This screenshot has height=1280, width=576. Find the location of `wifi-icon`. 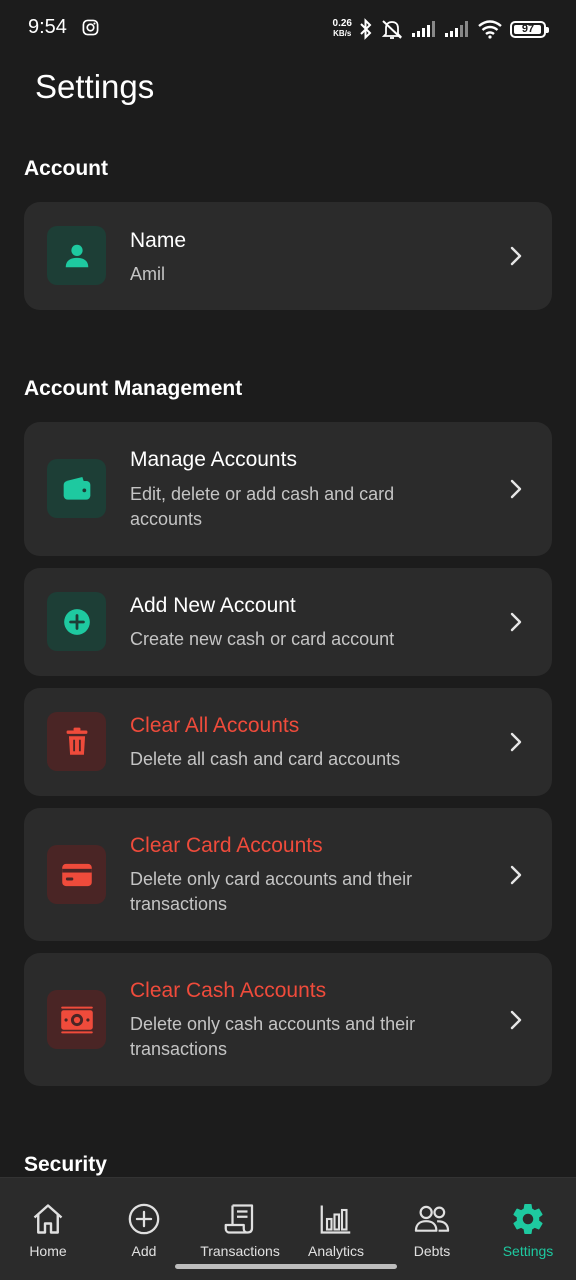

wifi-icon is located at coordinates (490, 29).